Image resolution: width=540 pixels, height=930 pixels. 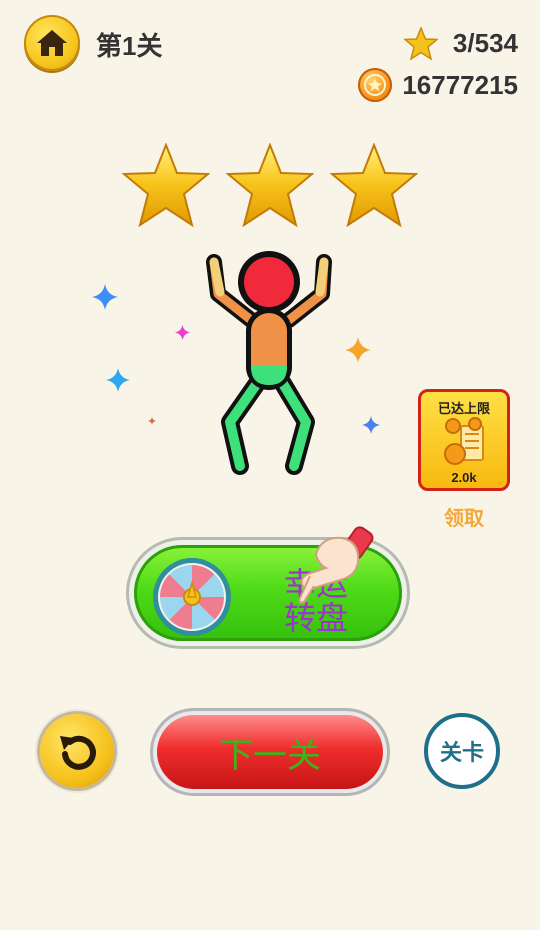 I want to click on coin-stack-icon, so click(x=464, y=441).